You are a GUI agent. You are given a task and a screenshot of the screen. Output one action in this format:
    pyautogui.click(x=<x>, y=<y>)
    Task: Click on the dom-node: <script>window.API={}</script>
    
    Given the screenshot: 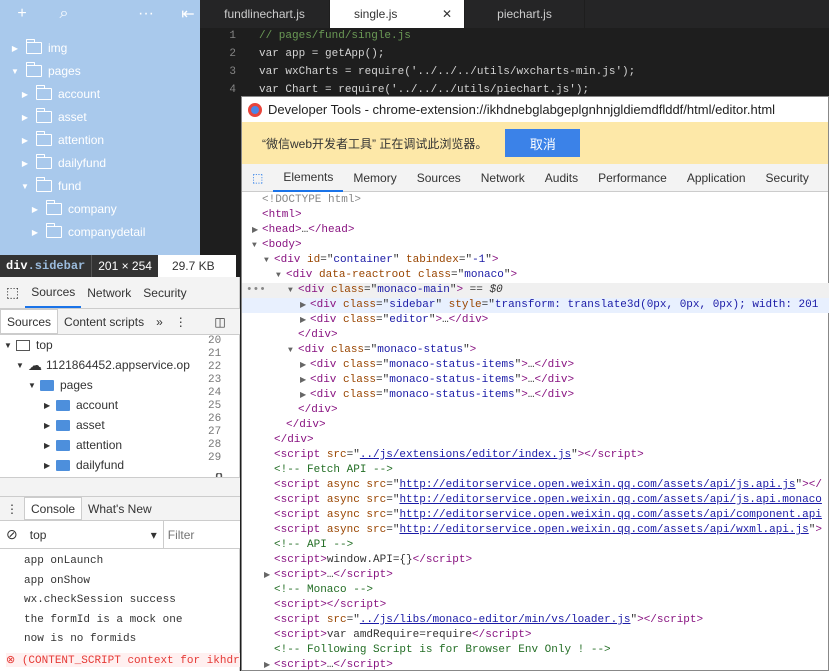 What is the action you would take?
    pyautogui.click(x=535, y=560)
    